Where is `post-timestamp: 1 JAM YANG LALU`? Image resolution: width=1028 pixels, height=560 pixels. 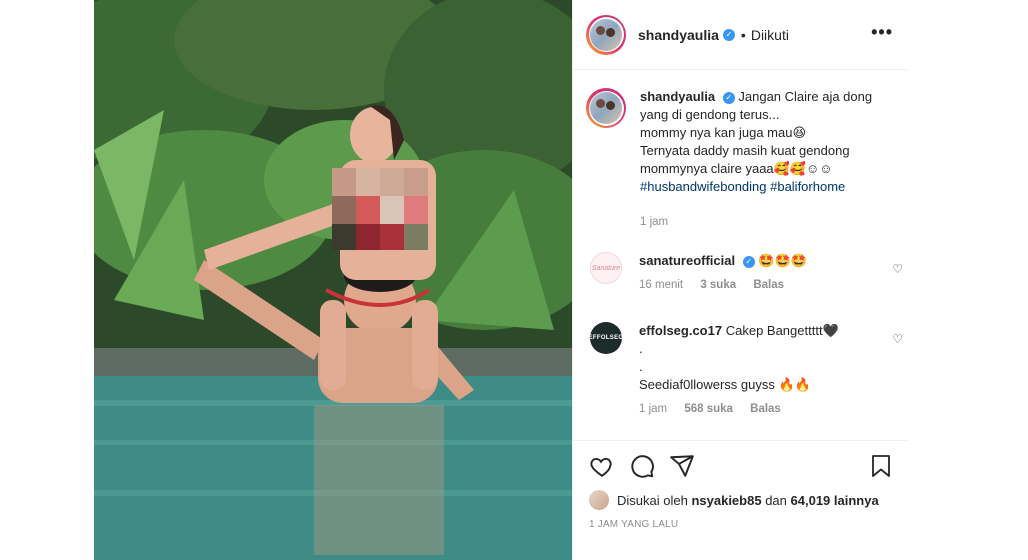 post-timestamp: 1 JAM YANG LALU is located at coordinates (633, 524).